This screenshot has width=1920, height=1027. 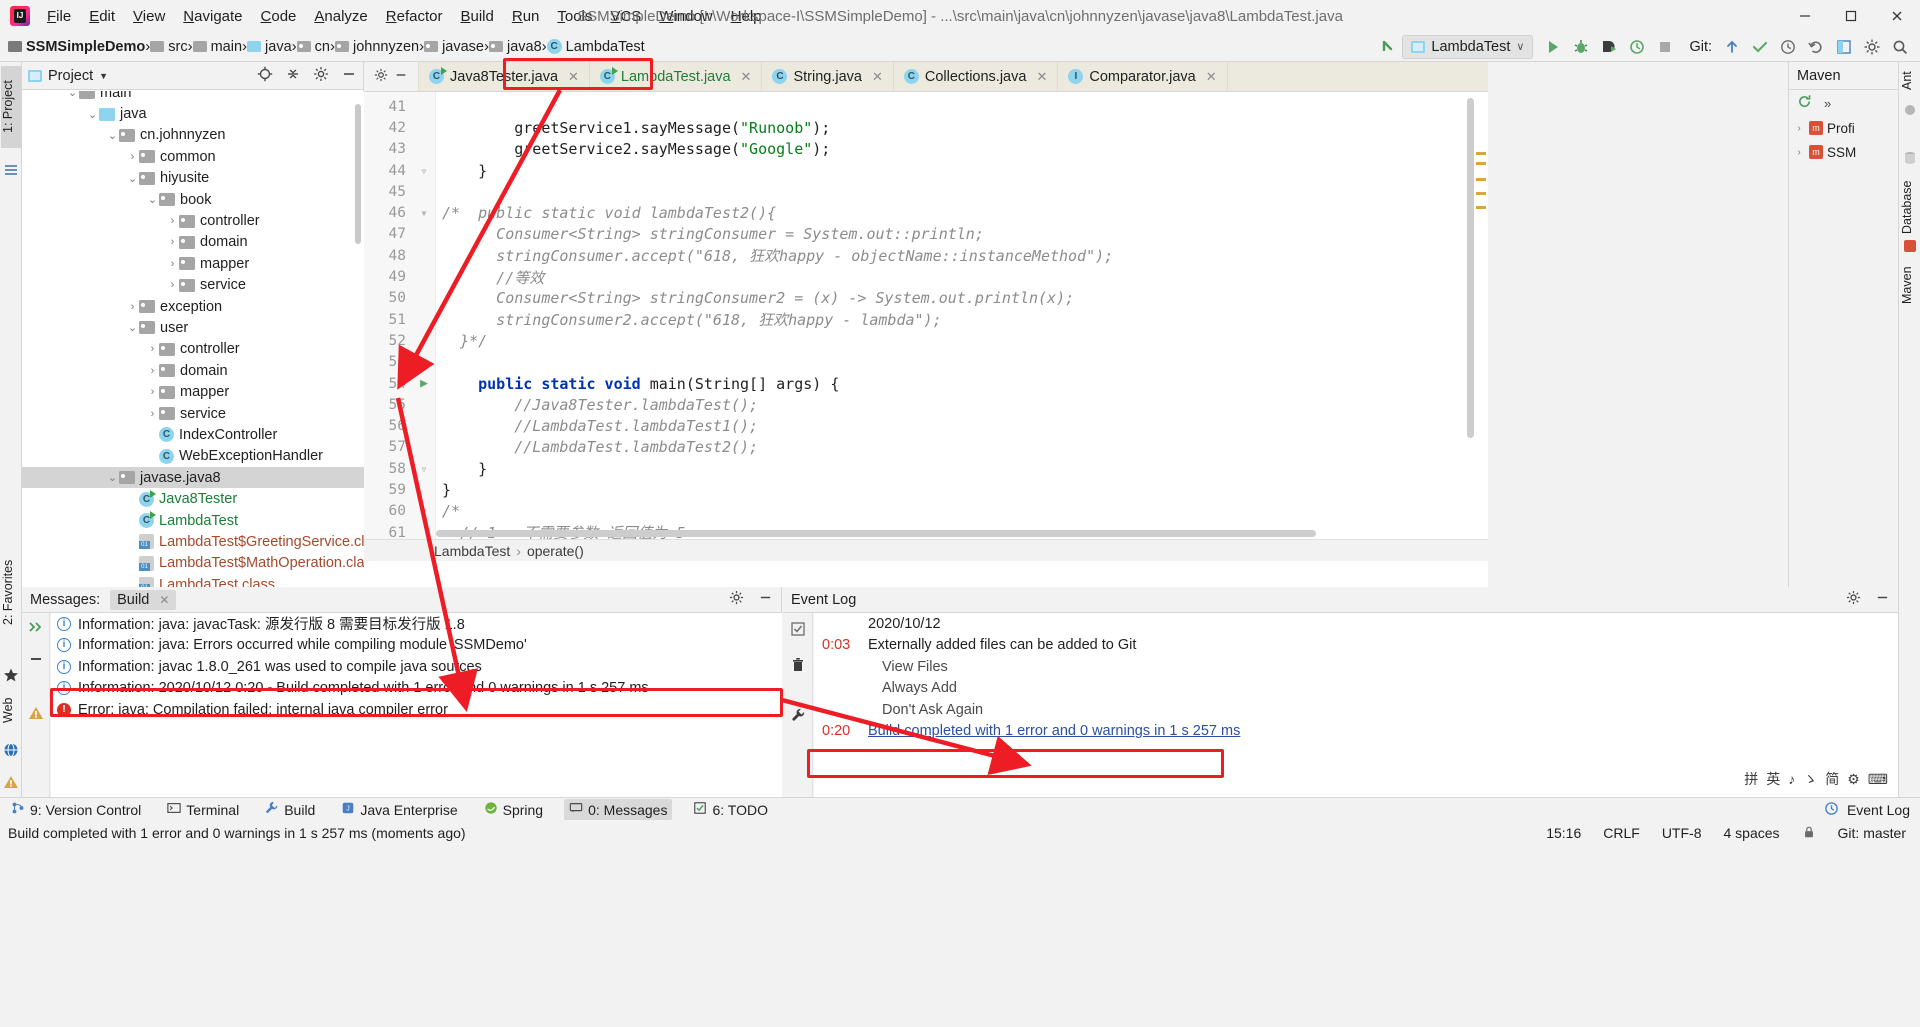 I want to click on messages-tab-build: Build ✕, so click(x=143, y=599).